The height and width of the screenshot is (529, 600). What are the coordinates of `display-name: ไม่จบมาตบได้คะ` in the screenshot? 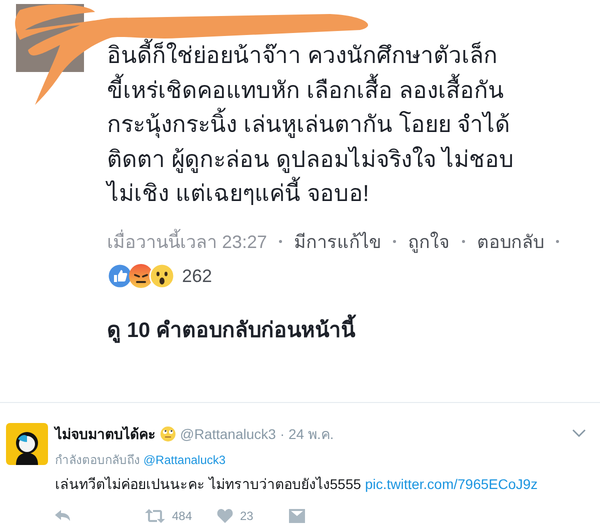 It's located at (105, 434).